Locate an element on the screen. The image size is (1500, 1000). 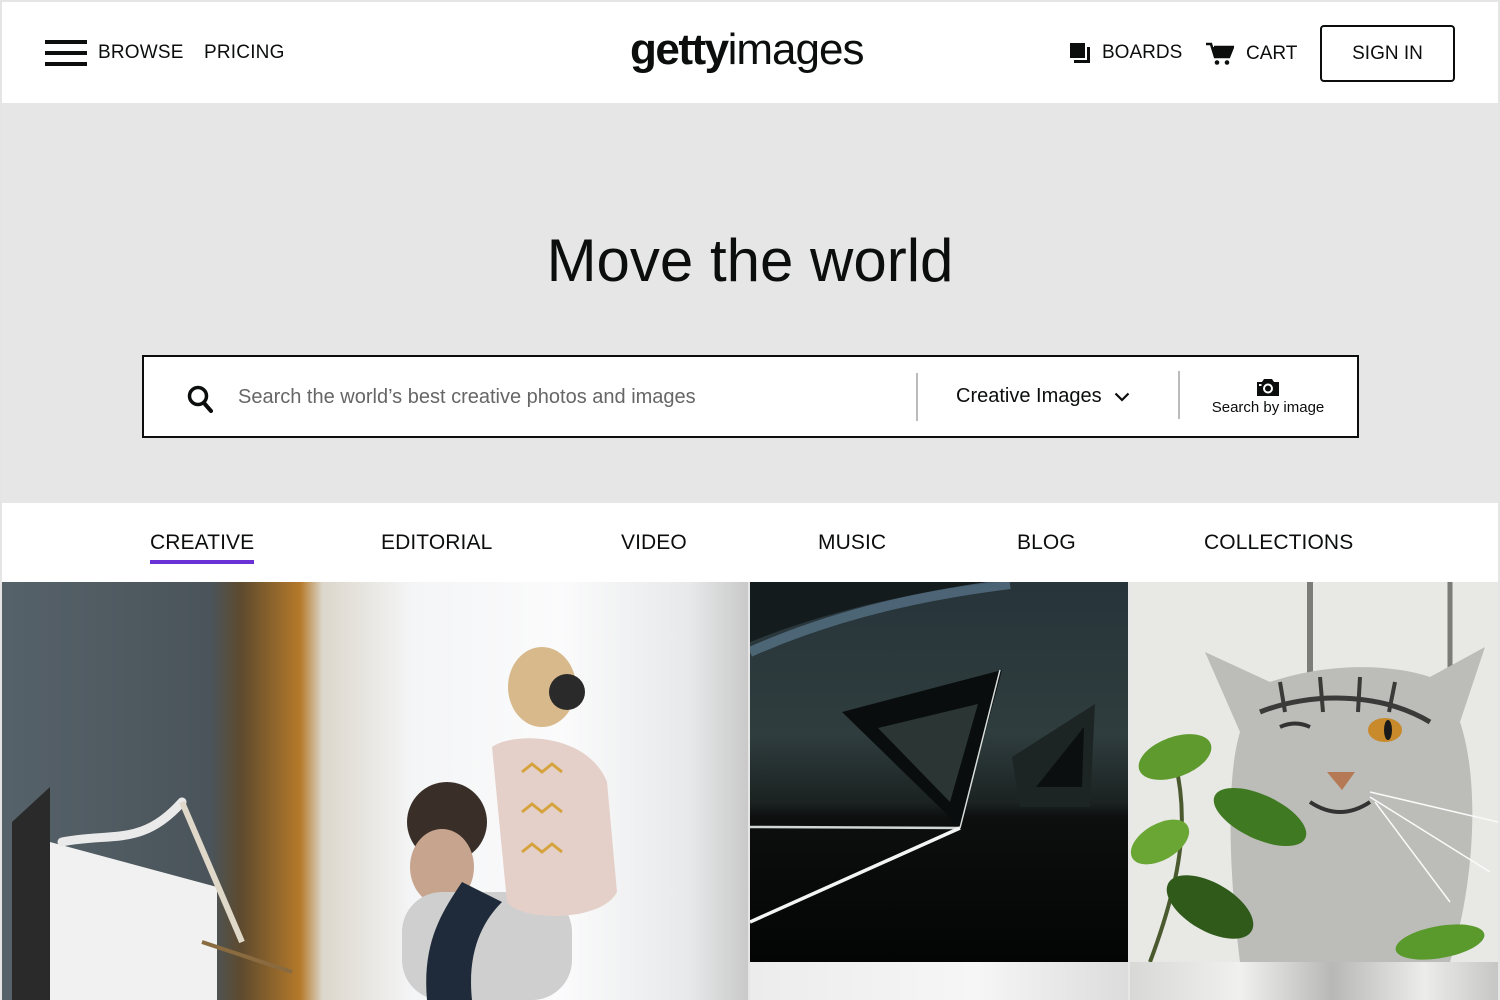
cart-link: CART is located at coordinates (1251, 54).